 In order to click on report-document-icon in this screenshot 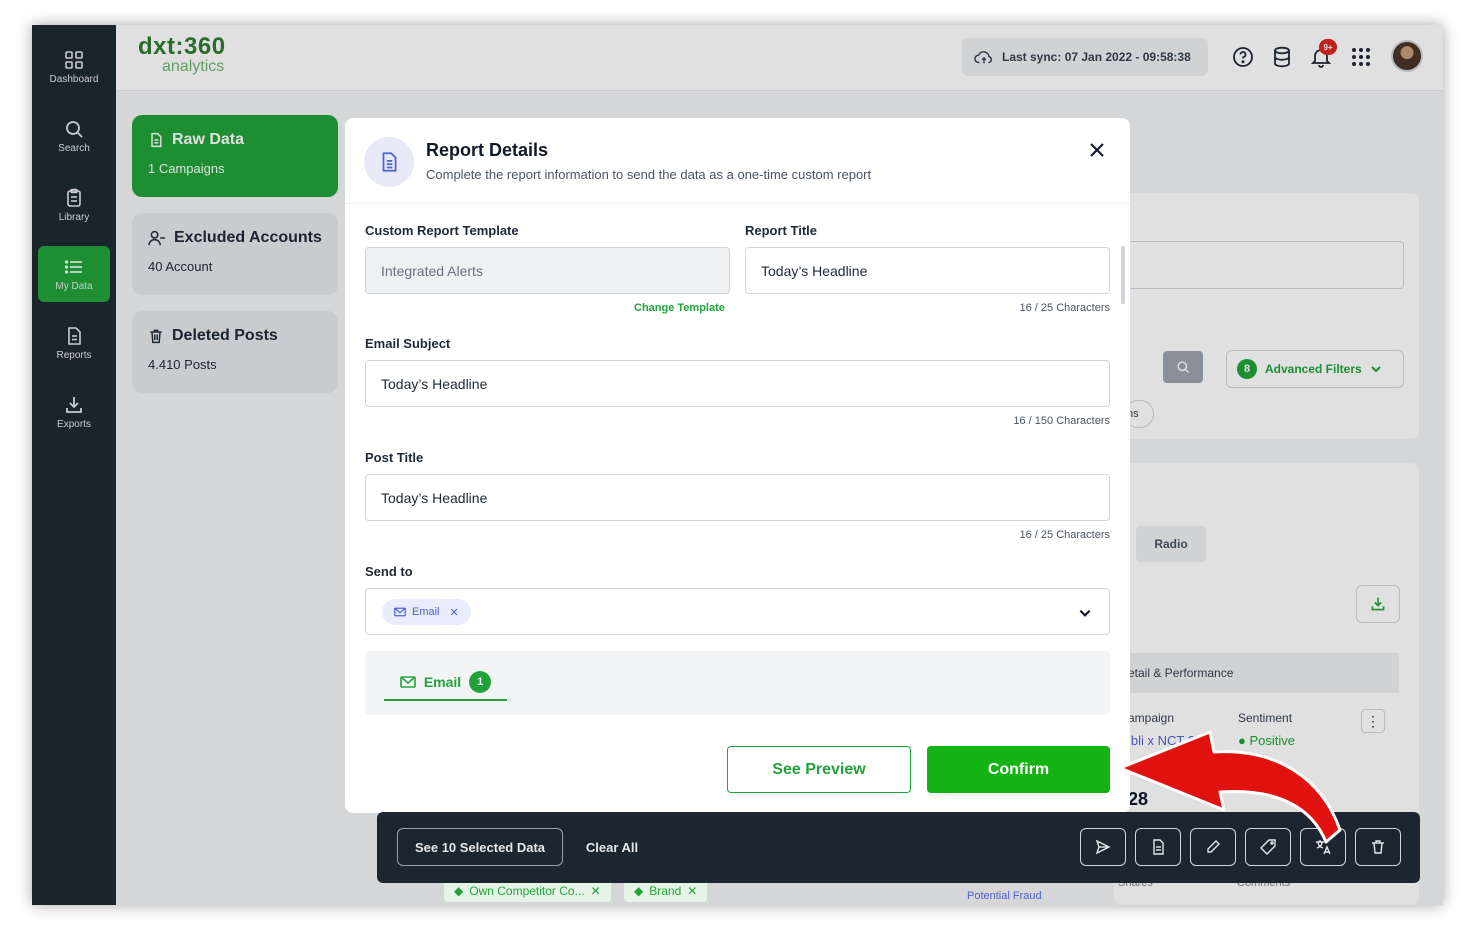, I will do `click(389, 162)`.